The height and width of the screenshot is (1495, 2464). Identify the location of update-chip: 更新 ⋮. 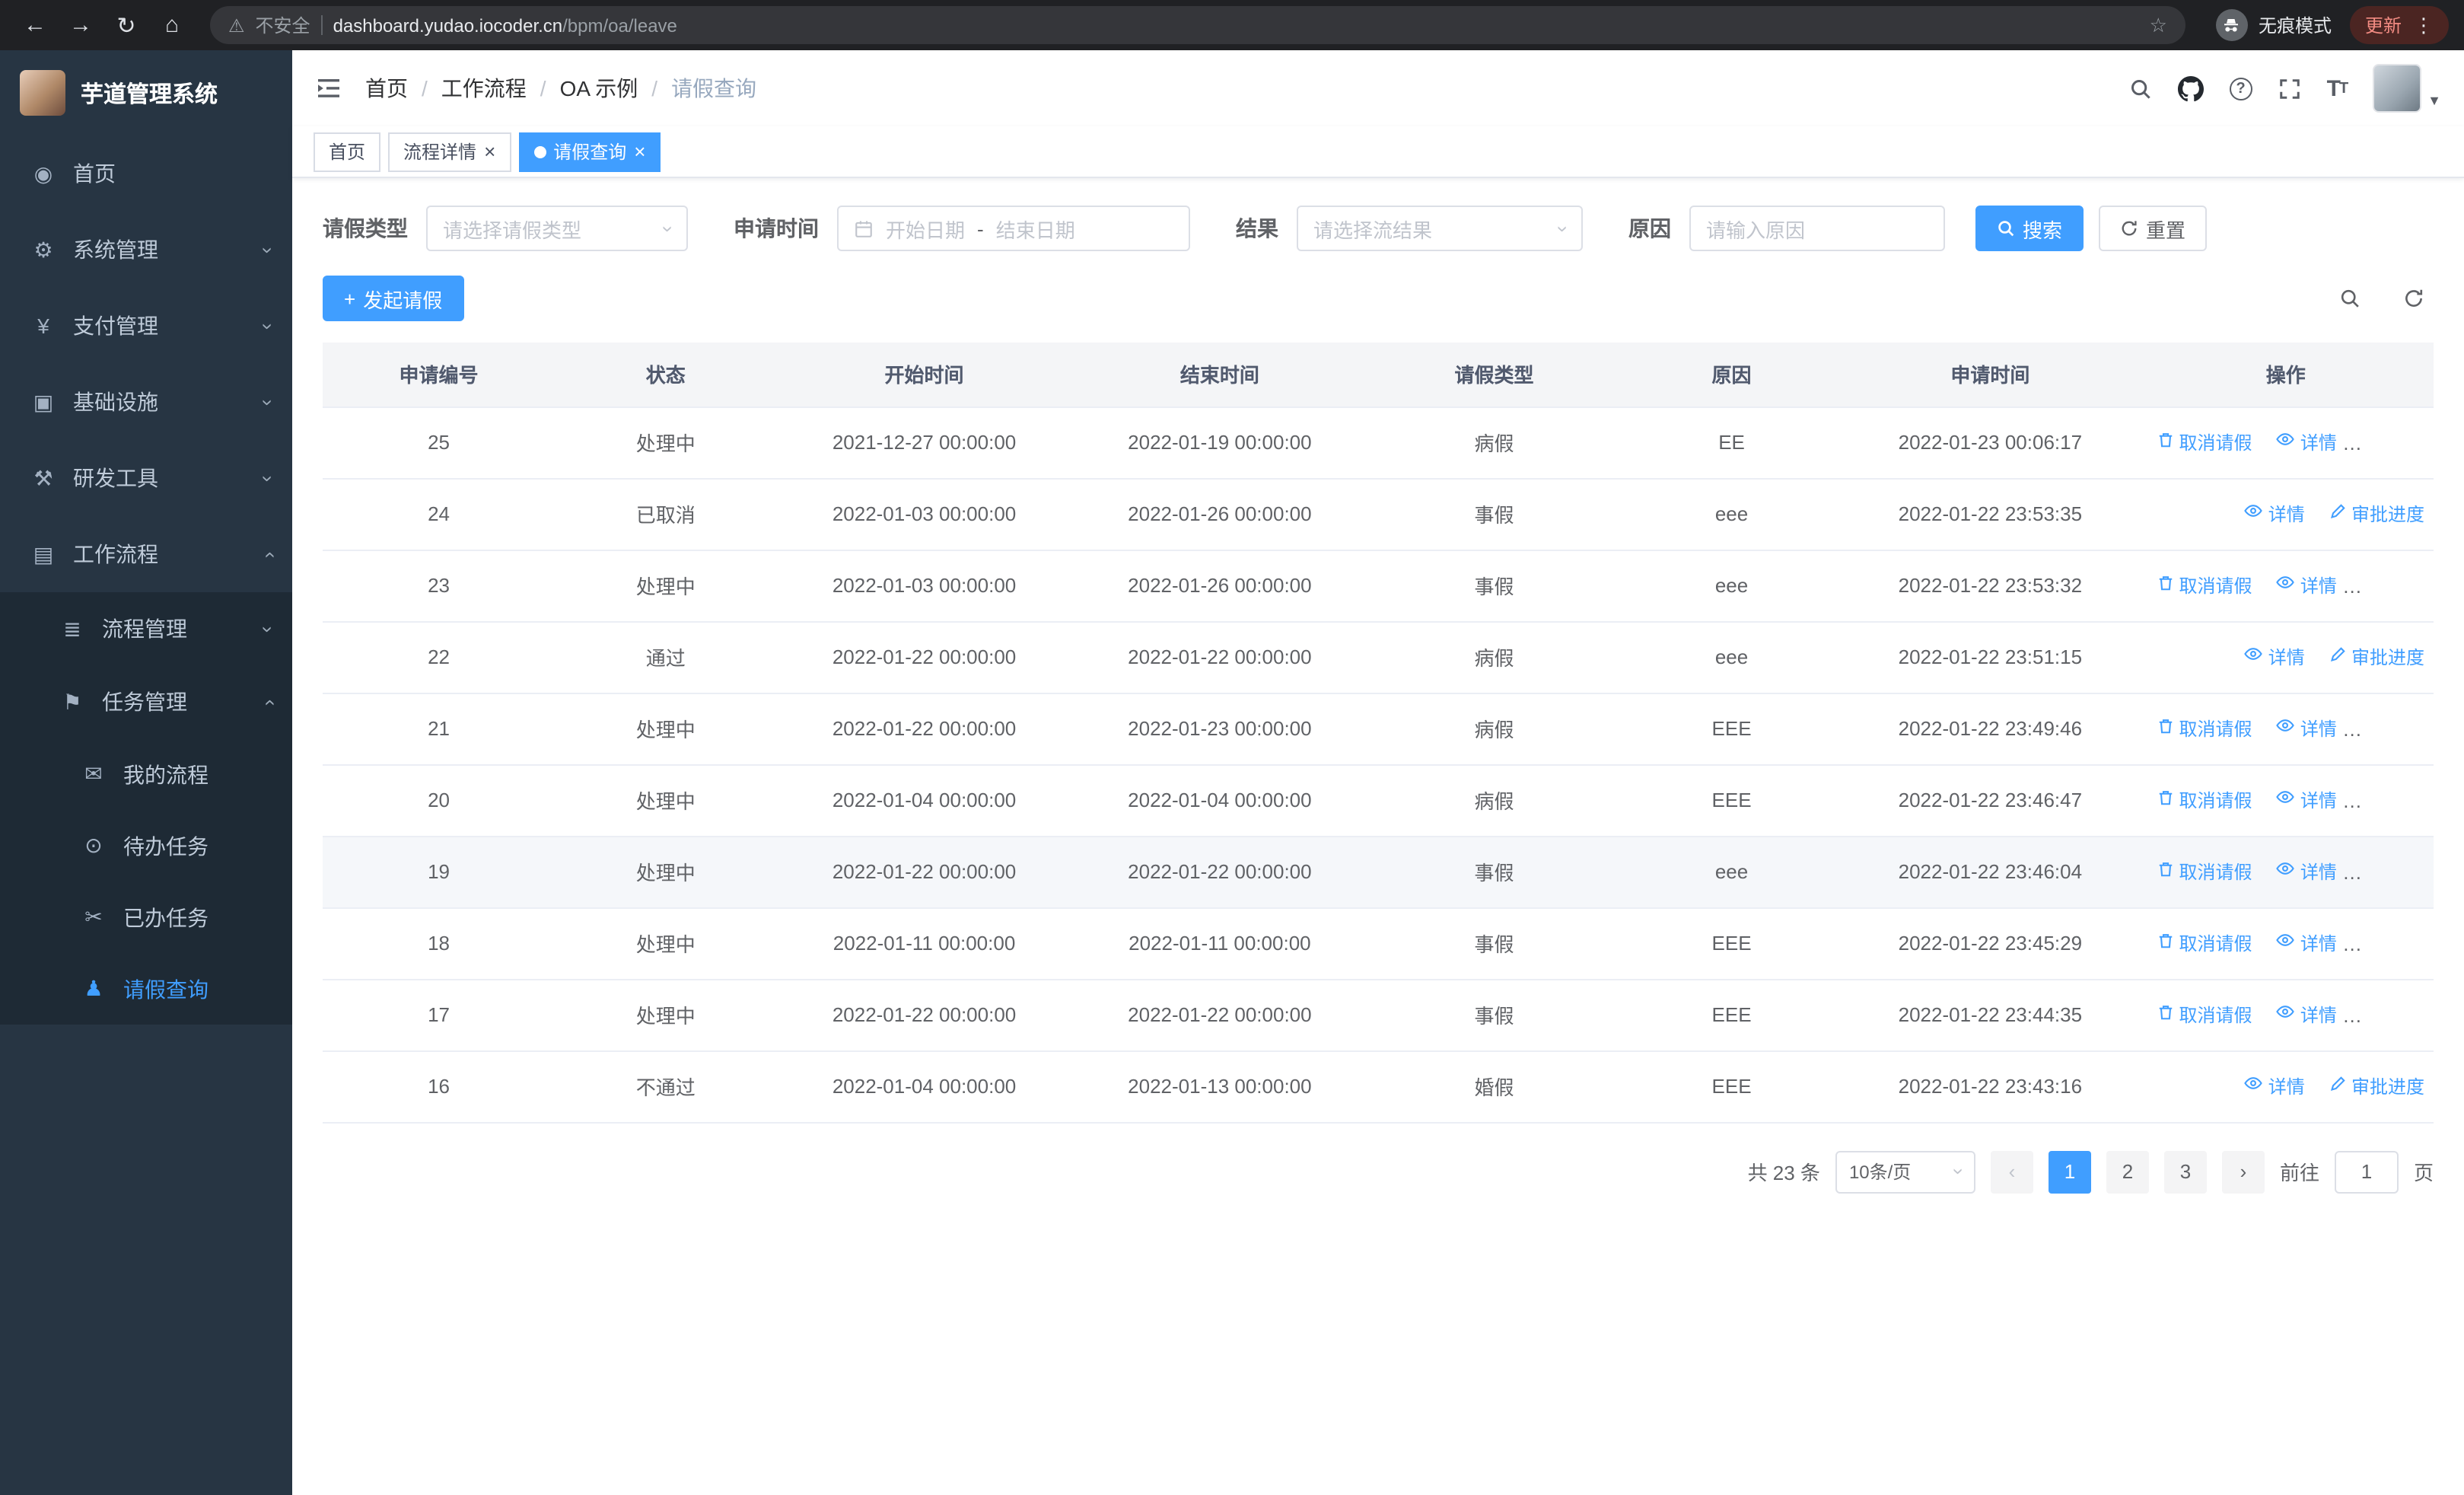
(2399, 25).